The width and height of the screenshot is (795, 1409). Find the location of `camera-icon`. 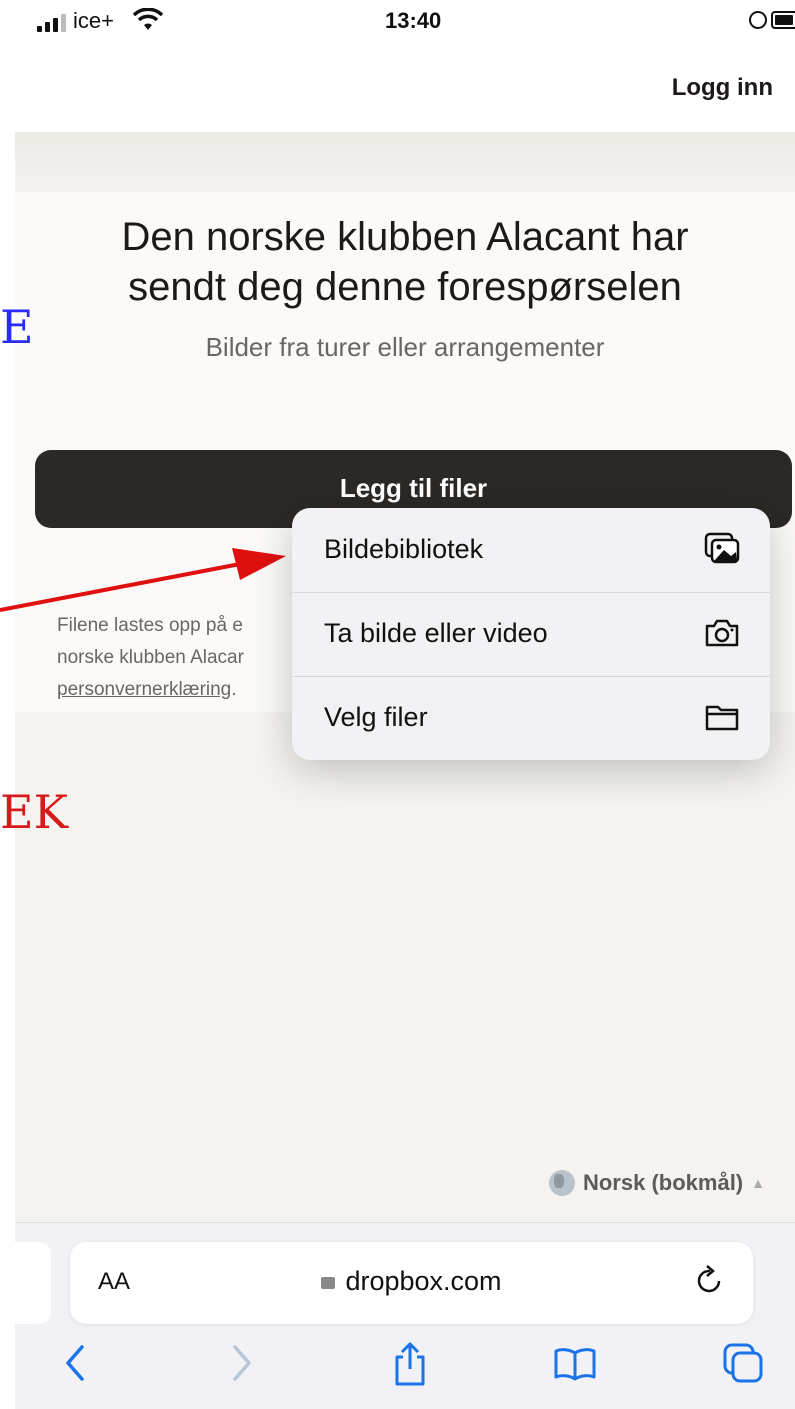

camera-icon is located at coordinates (722, 633).